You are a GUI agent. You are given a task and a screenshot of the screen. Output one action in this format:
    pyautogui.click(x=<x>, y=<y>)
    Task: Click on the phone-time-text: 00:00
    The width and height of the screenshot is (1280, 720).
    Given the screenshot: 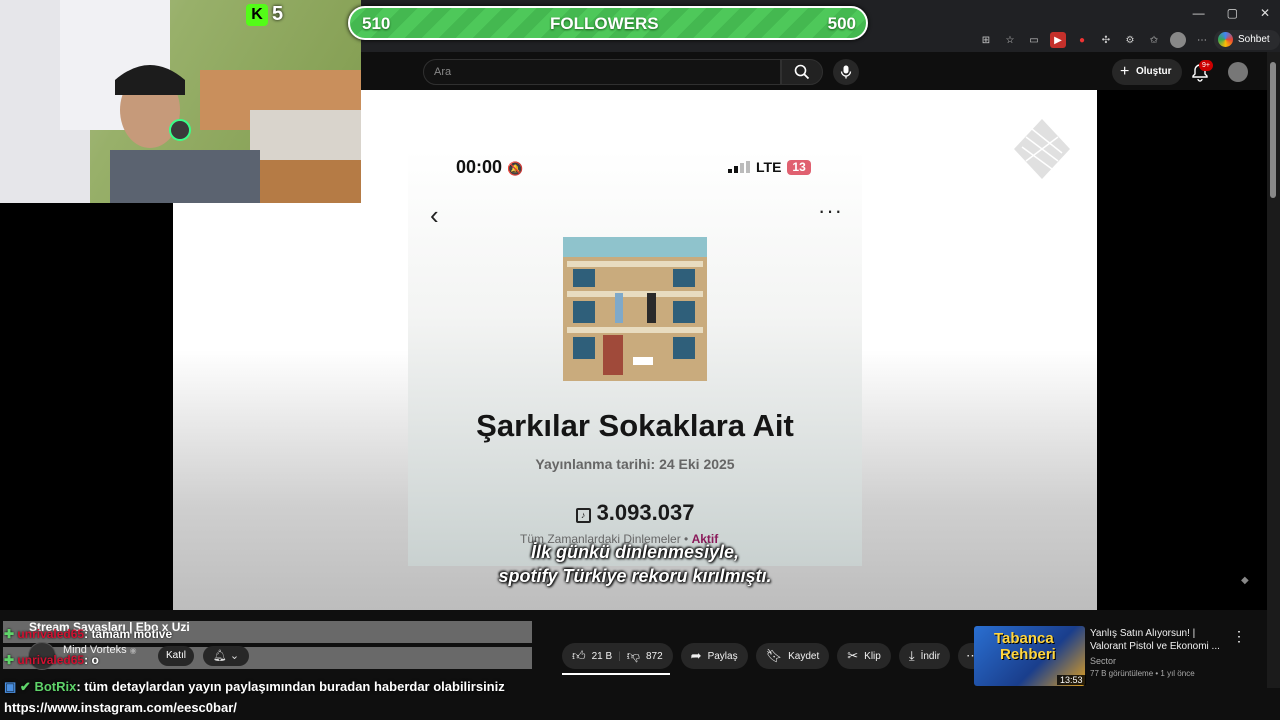 What is the action you would take?
    pyautogui.click(x=479, y=167)
    